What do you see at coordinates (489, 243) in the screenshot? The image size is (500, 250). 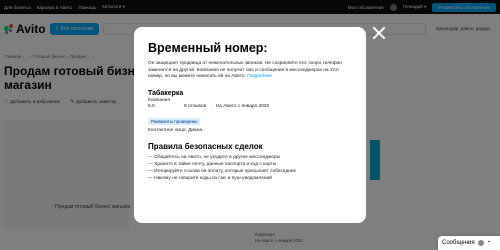 I see `chevron-up-icon: ⌃` at bounding box center [489, 243].